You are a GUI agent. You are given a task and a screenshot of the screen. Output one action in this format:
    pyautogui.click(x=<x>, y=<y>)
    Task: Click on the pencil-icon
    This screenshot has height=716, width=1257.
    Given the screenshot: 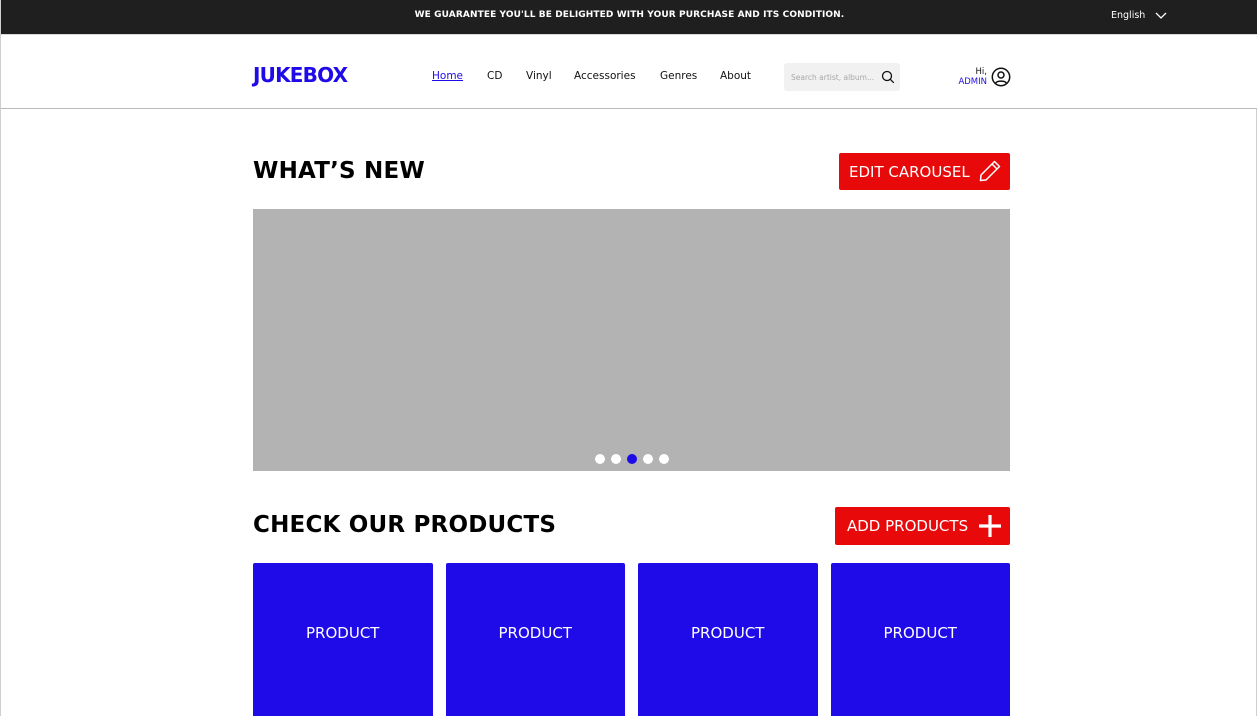 What is the action you would take?
    pyautogui.click(x=990, y=173)
    